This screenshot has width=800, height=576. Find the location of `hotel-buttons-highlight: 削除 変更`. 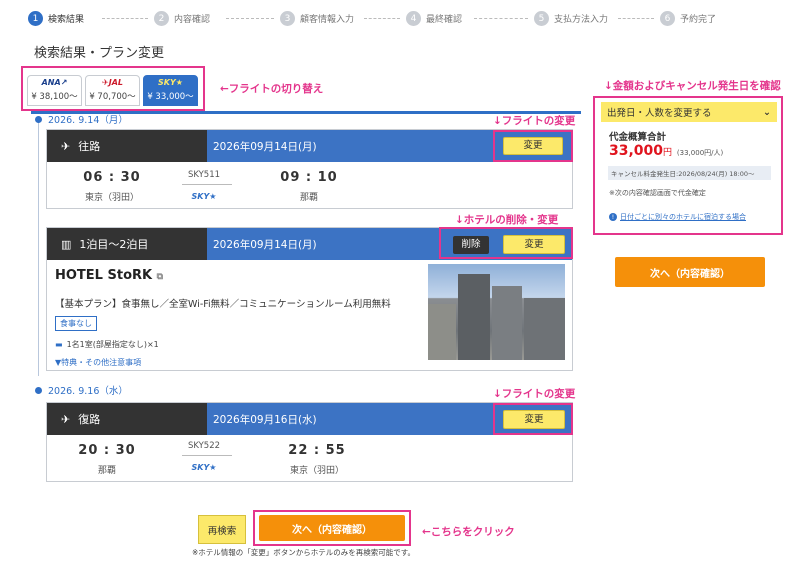

hotel-buttons-highlight: 削除 変更 is located at coordinates (506, 243).